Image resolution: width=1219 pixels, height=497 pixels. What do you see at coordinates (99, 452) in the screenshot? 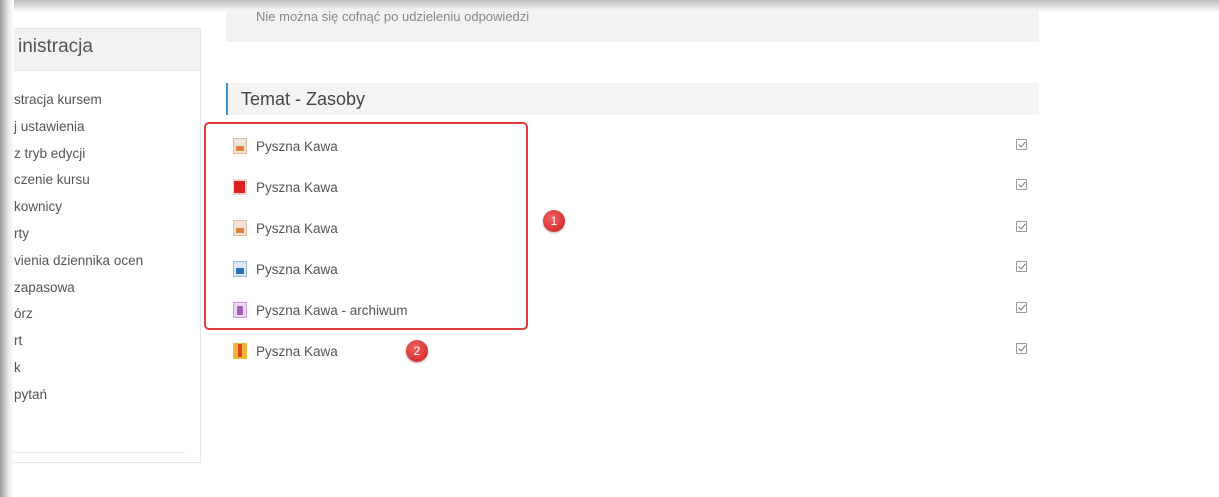
I see `sidebar-divider` at bounding box center [99, 452].